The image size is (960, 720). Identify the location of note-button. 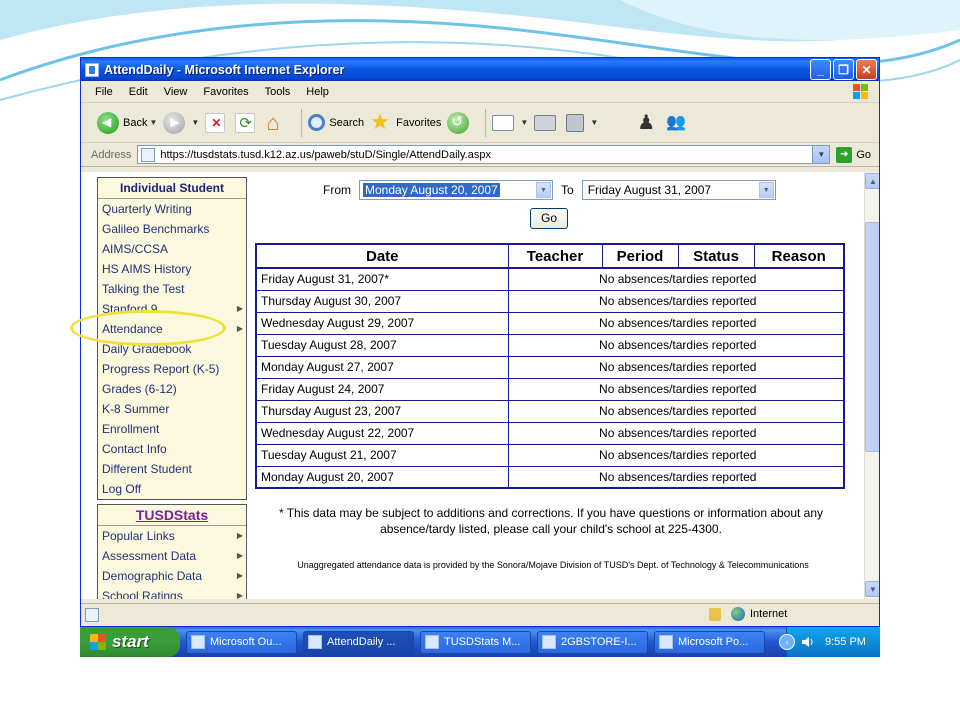
(616, 289).